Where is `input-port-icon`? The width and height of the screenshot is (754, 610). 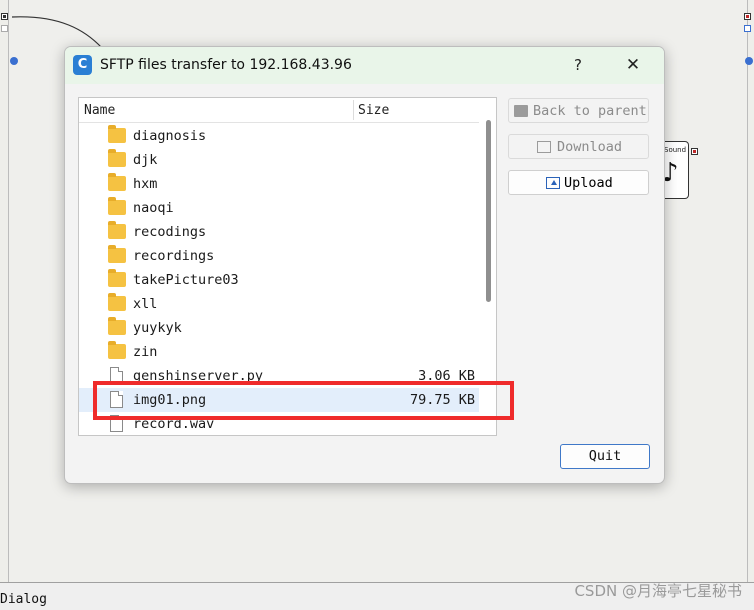 input-port-icon is located at coordinates (4, 16).